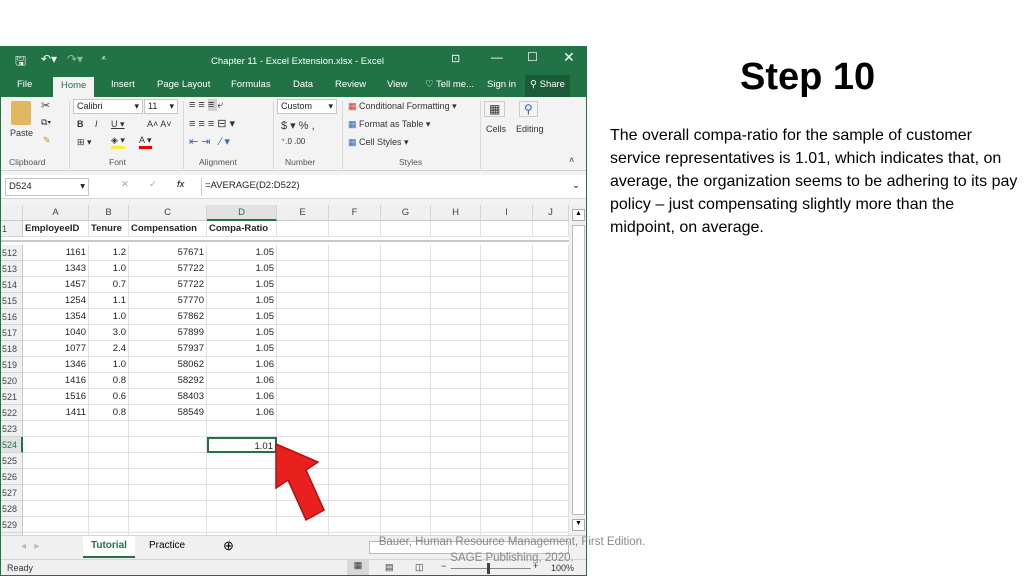  What do you see at coordinates (168, 333) in the screenshot?
I see `cell: 57899` at bounding box center [168, 333].